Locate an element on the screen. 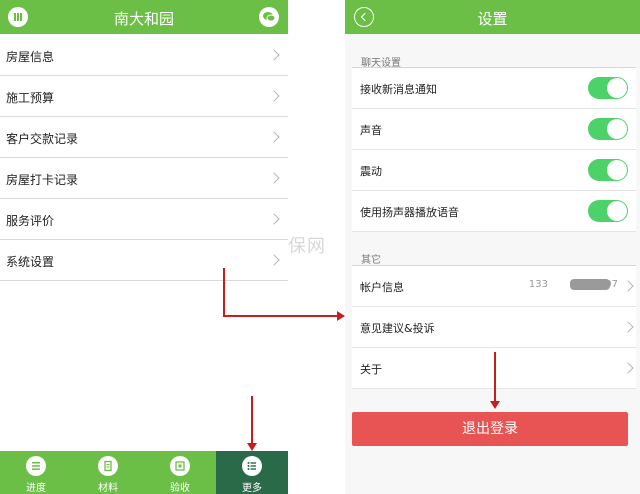 The height and width of the screenshot is (494, 640). section-title-other: 其它 is located at coordinates (371, 260).